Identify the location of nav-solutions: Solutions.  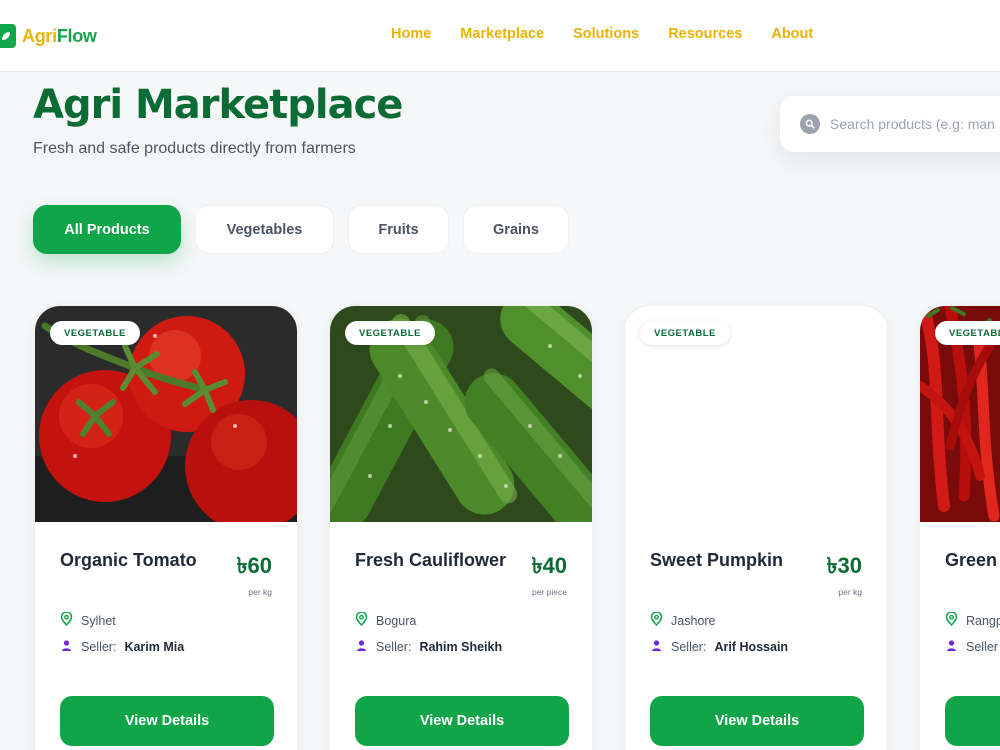
(606, 34).